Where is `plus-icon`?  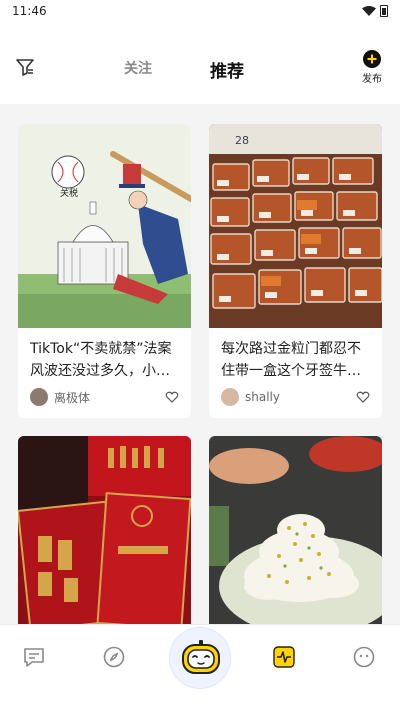
plus-icon is located at coordinates (372, 59).